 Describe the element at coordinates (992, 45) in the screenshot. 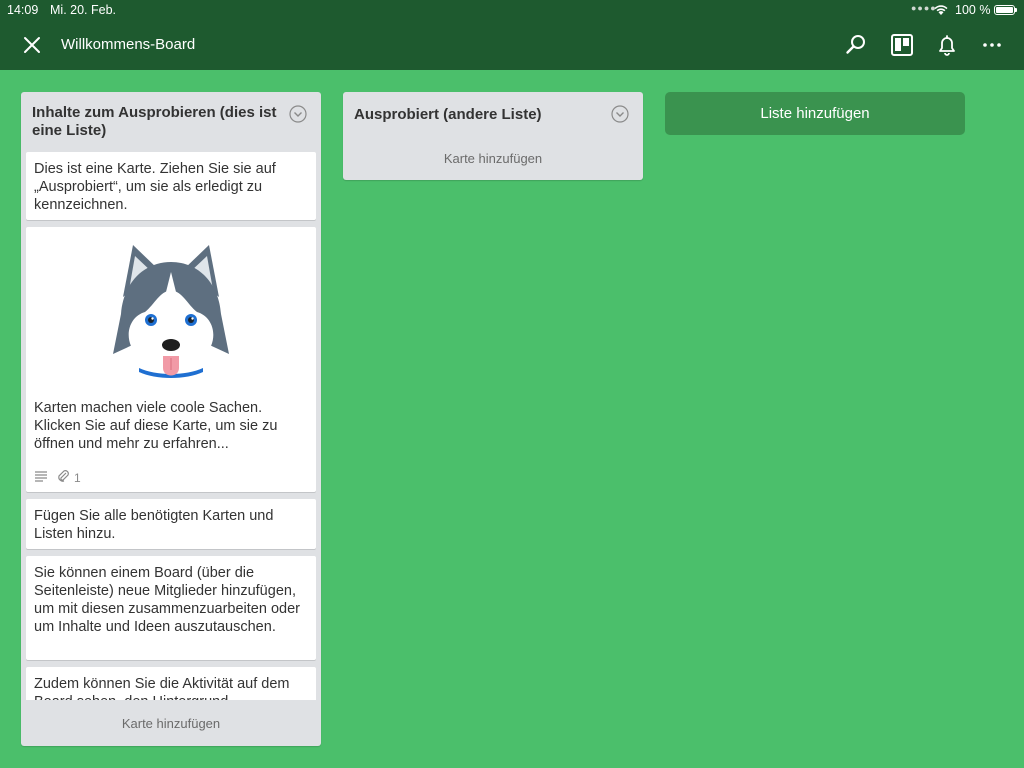

I see `more-icon` at that location.